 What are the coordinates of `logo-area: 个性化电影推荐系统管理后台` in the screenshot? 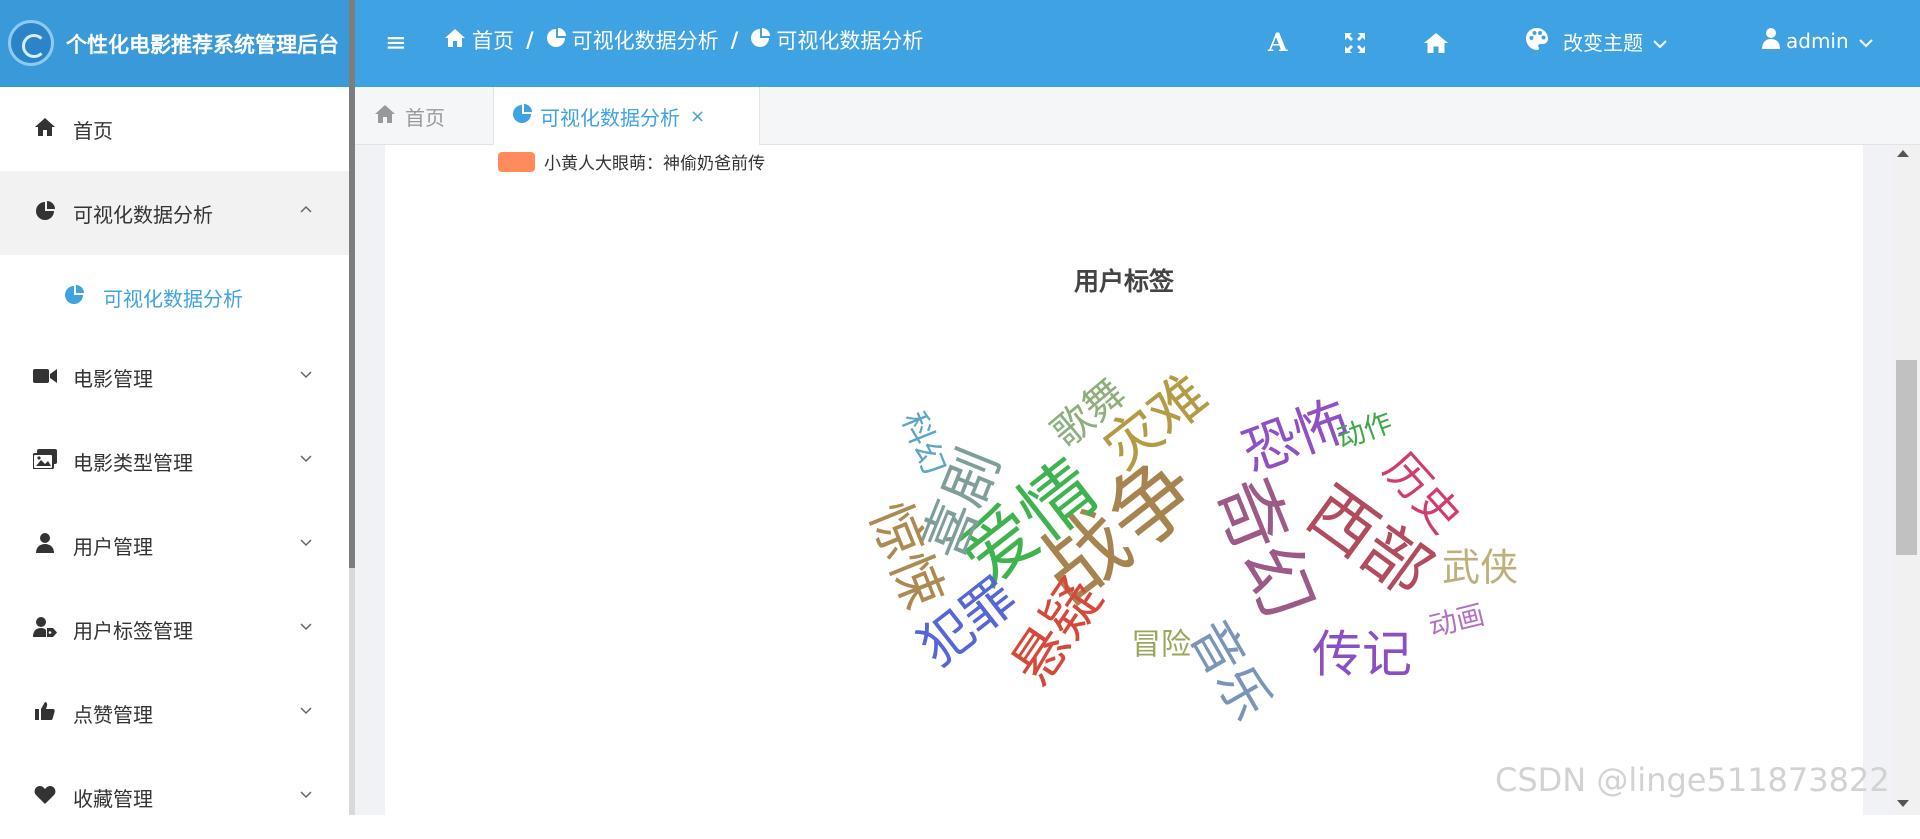 It's located at (174, 43).